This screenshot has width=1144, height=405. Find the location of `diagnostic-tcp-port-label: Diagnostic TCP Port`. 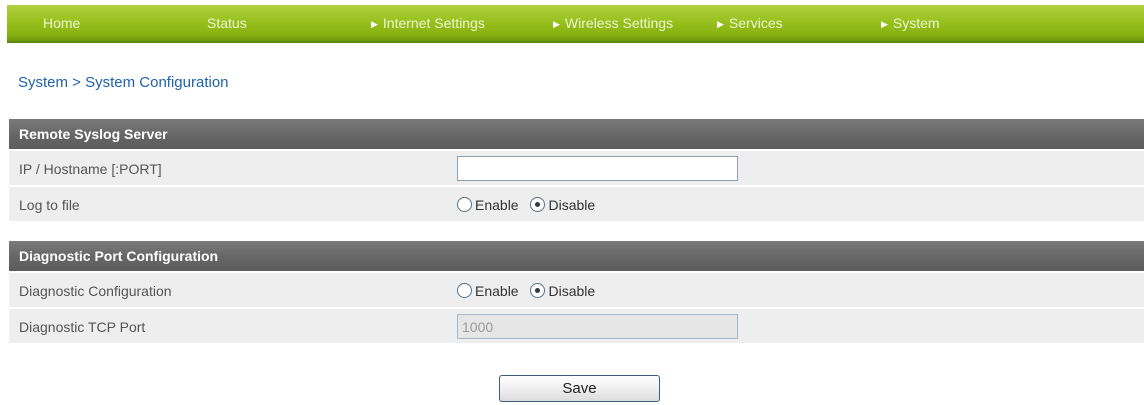

diagnostic-tcp-port-label: Diagnostic TCP Port is located at coordinates (82, 327).